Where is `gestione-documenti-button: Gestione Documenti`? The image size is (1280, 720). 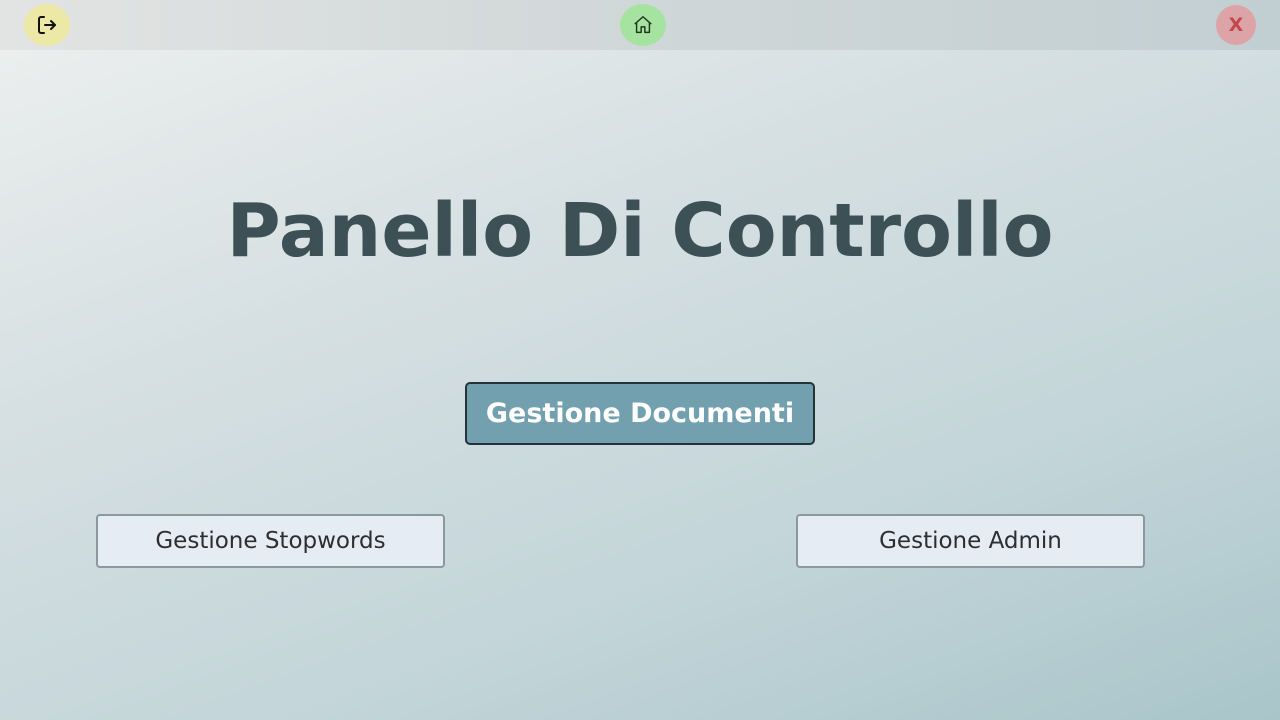
gestione-documenti-button: Gestione Documenti is located at coordinates (640, 413).